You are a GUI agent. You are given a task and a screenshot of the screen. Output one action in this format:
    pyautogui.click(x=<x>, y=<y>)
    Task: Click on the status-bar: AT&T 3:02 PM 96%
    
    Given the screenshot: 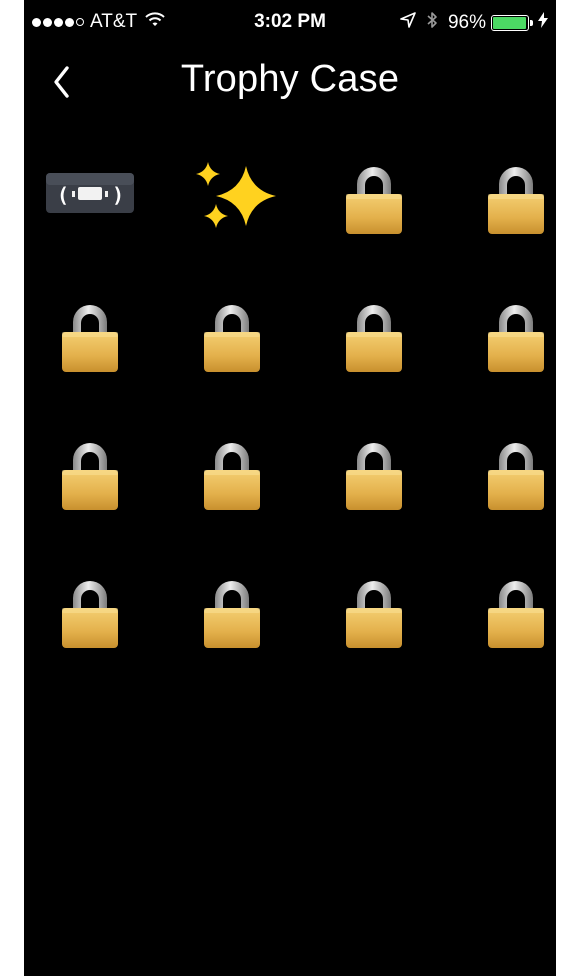 What is the action you would take?
    pyautogui.click(x=290, y=22)
    